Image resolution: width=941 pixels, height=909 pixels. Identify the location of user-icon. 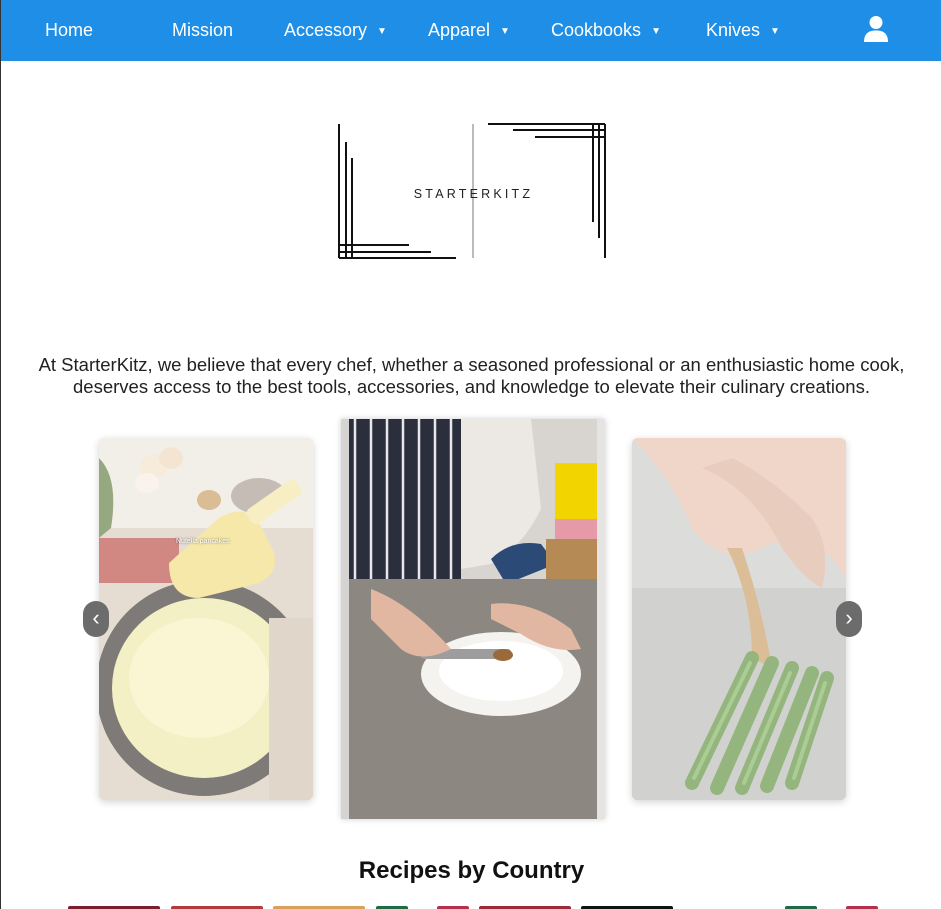
(876, 29).